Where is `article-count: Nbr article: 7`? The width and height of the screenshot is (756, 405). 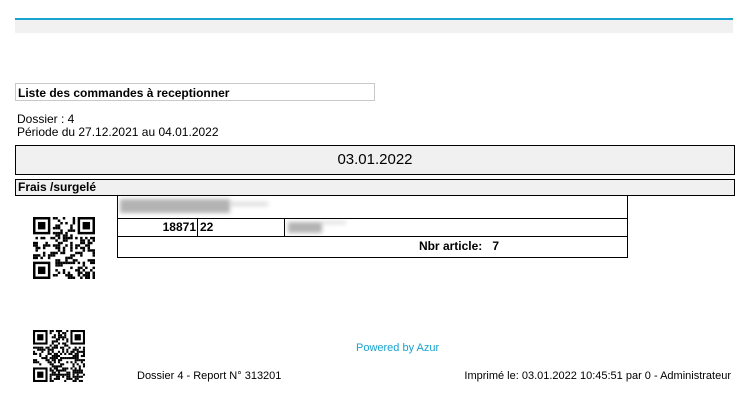 article-count: Nbr article: 7 is located at coordinates (459, 246).